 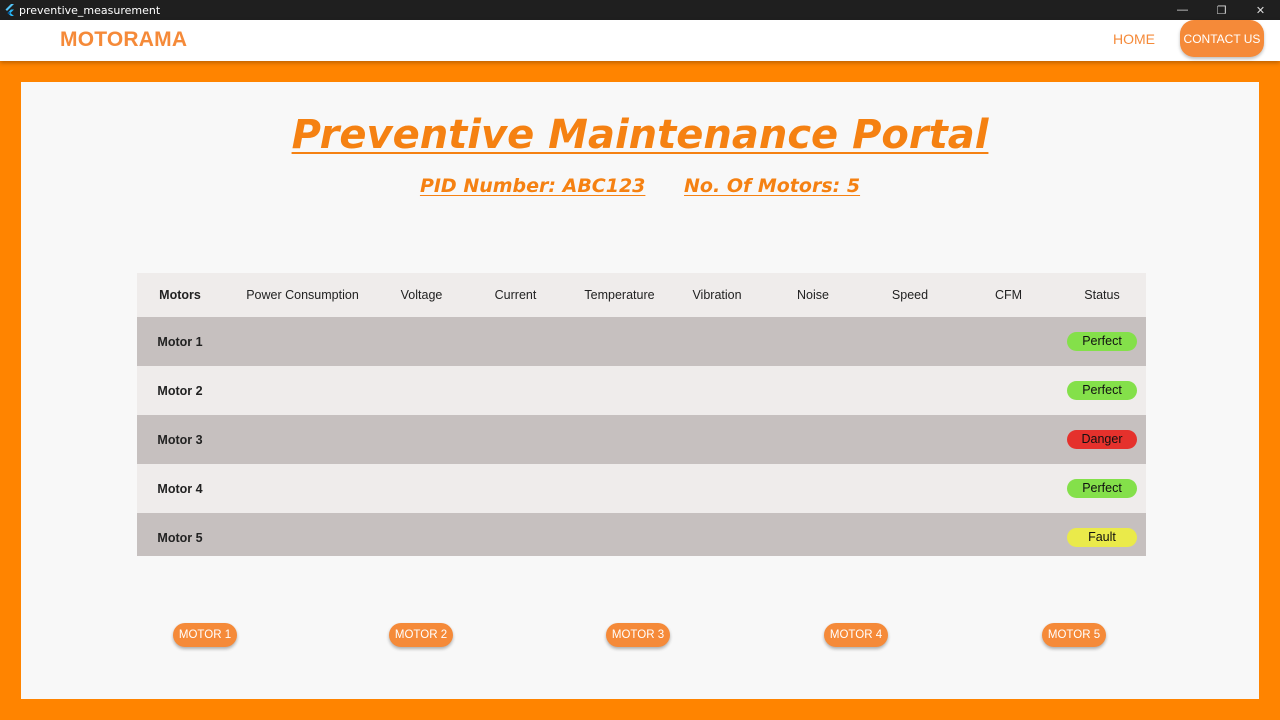 What do you see at coordinates (640, 40) in the screenshot?
I see `top-navbar: MOTORAMA HOME CONTACT US` at bounding box center [640, 40].